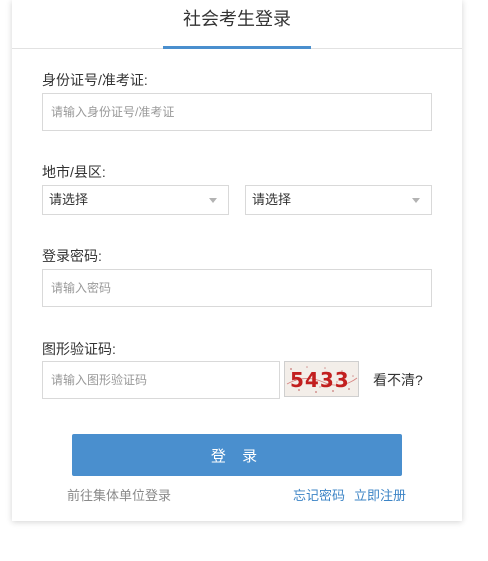  Describe the element at coordinates (74, 172) in the screenshot. I see `region-label: 地市/县区:` at that location.